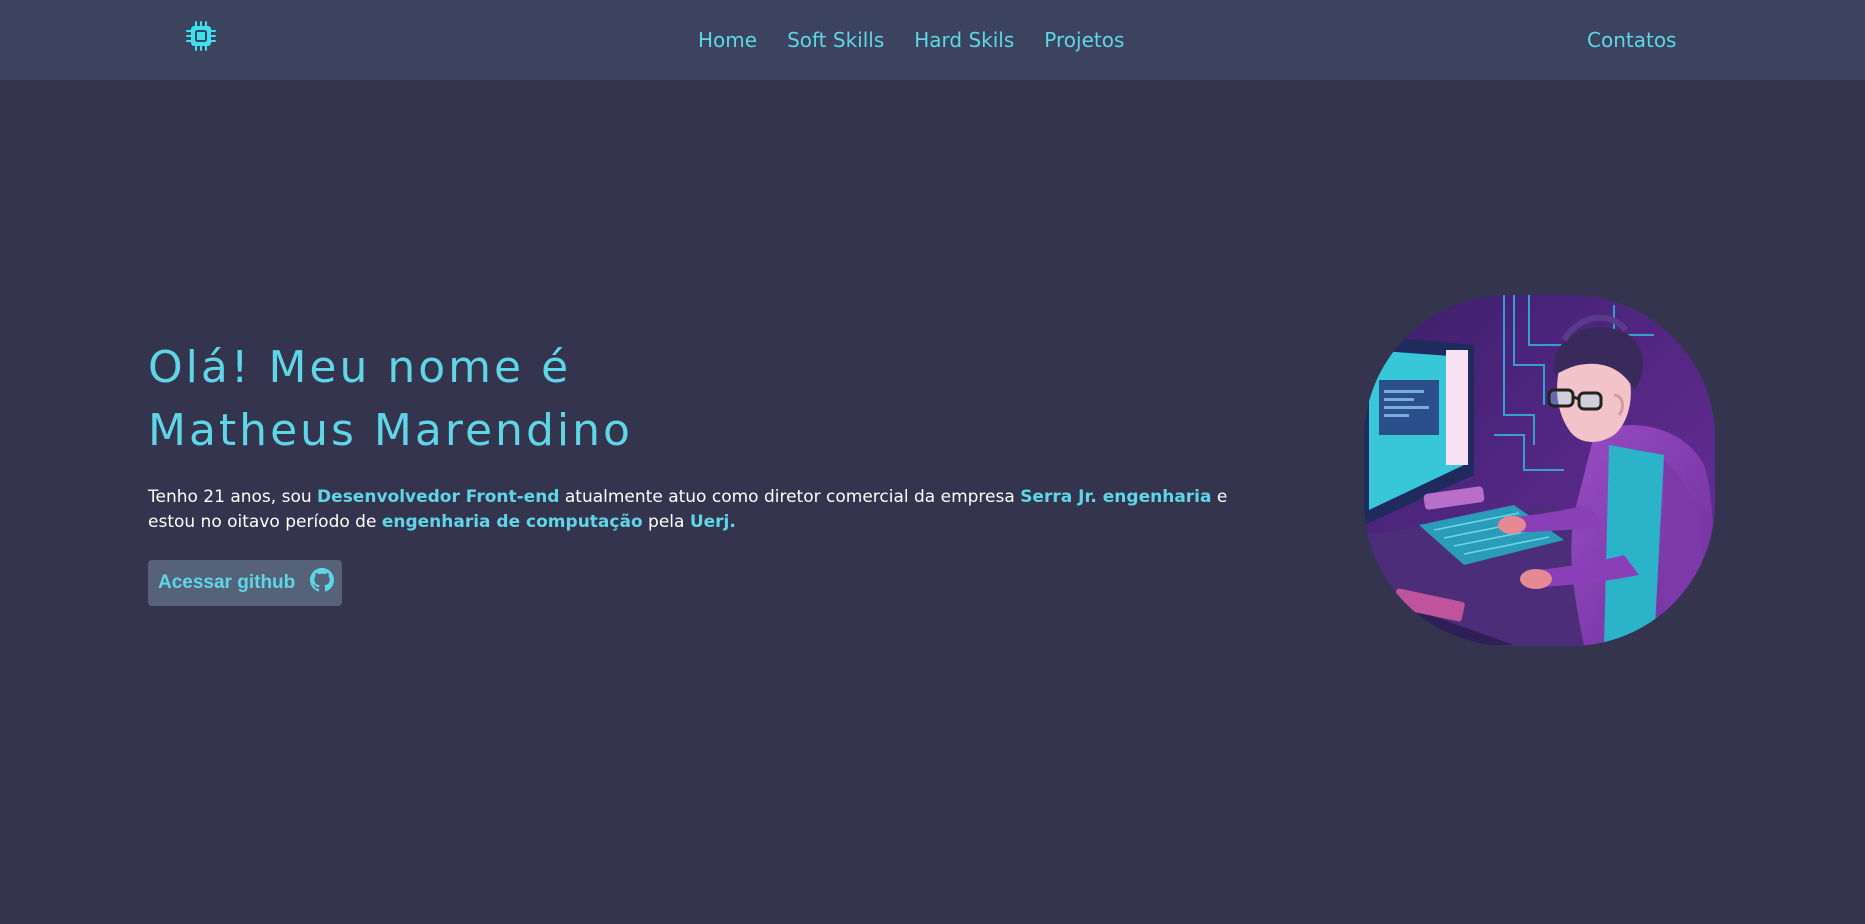  What do you see at coordinates (390, 430) in the screenshot?
I see `hero-title-line-2: Matheus Marendino` at bounding box center [390, 430].